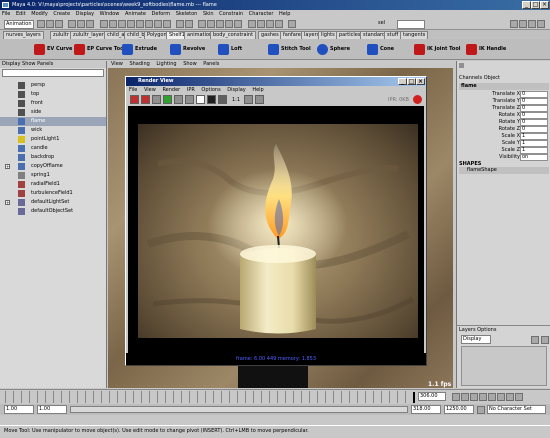  Describe the element at coordinates (150, 90) in the screenshot. I see `rv-menu-view: View` at that location.